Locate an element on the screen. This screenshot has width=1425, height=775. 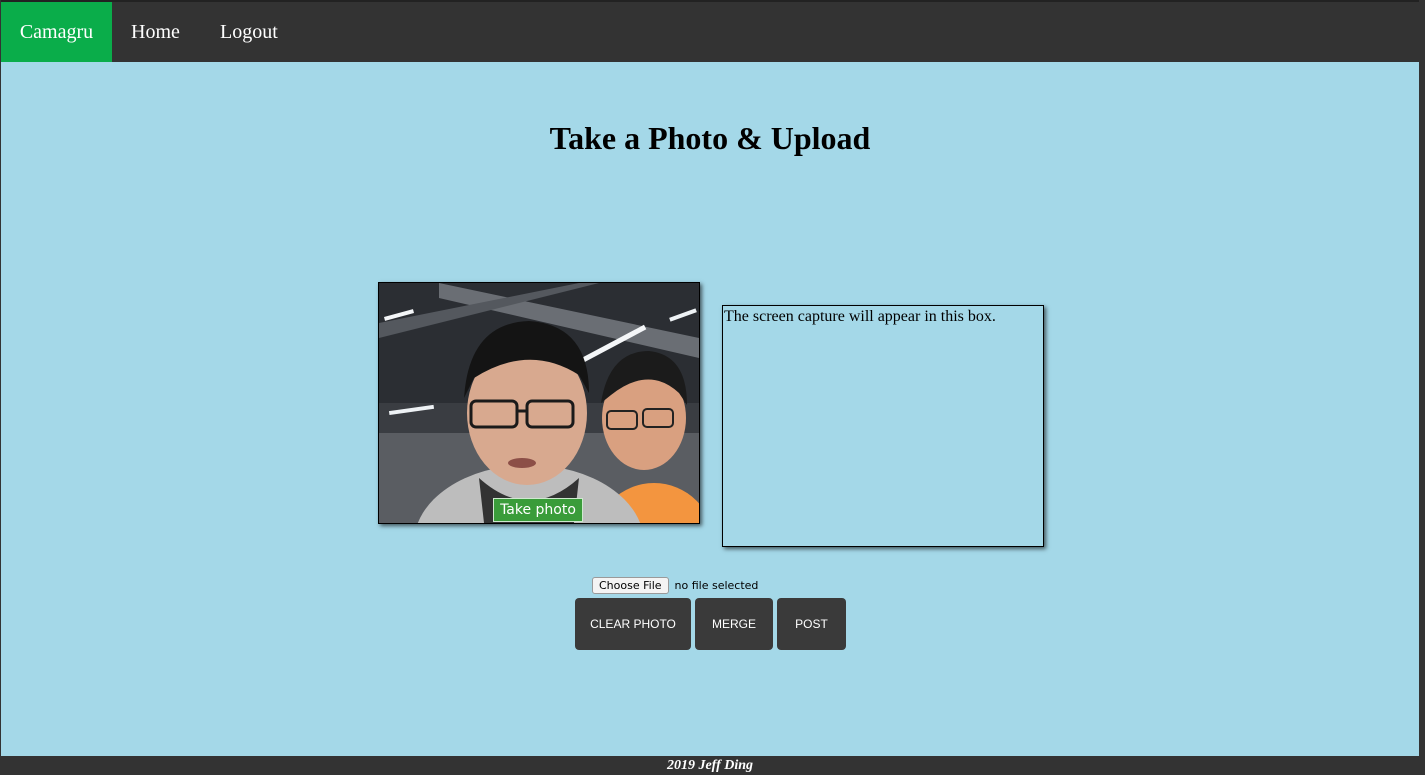
file-status-text: no file selected is located at coordinates (716, 585).